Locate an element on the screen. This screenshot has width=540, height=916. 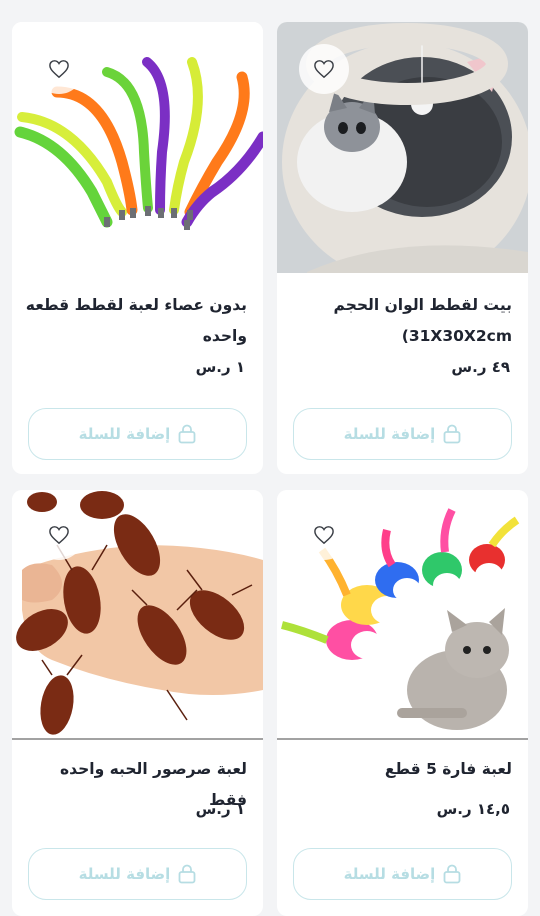
product-title: بيت لقطط الوان الحجم 31X30X2cm) is located at coordinates (400, 321).